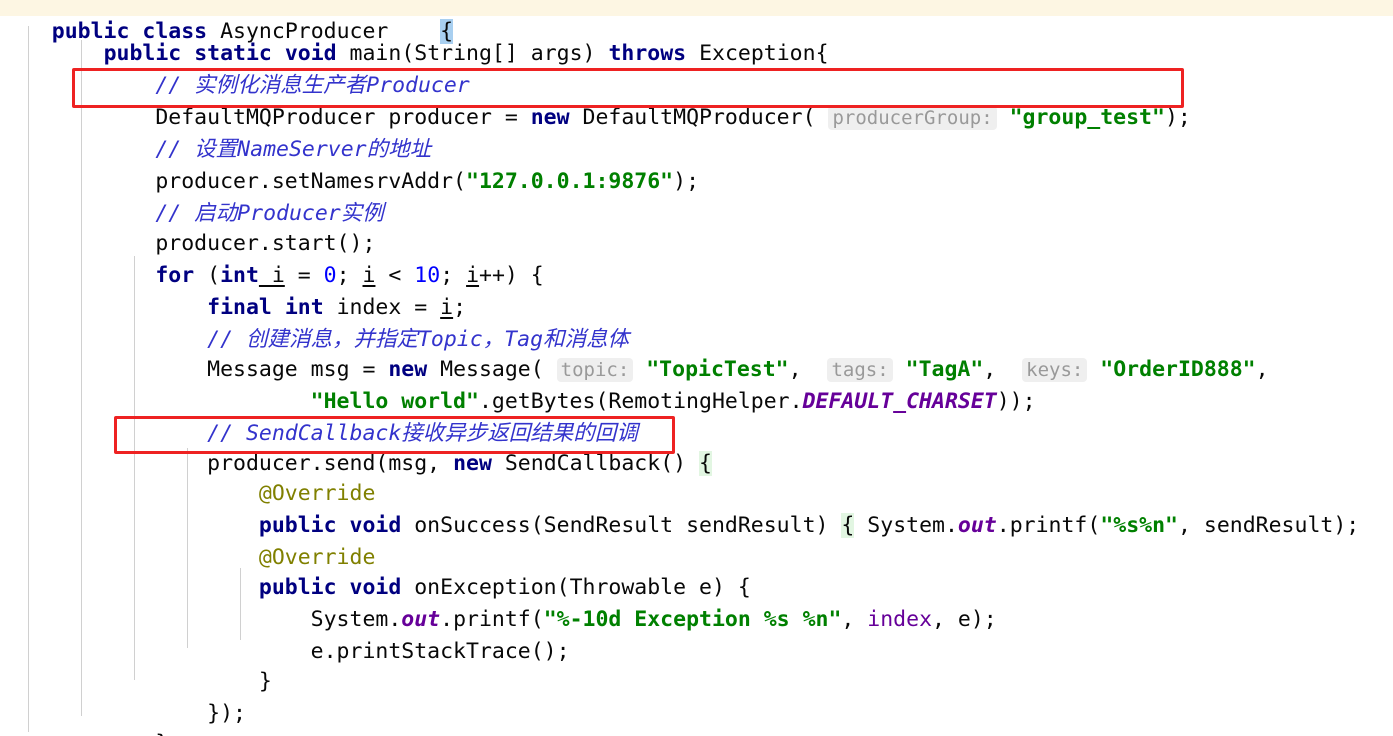 This screenshot has width=1393, height=736. Describe the element at coordinates (696, 132) in the screenshot. I see `code-line: // 设置NameServer的地址` at that location.